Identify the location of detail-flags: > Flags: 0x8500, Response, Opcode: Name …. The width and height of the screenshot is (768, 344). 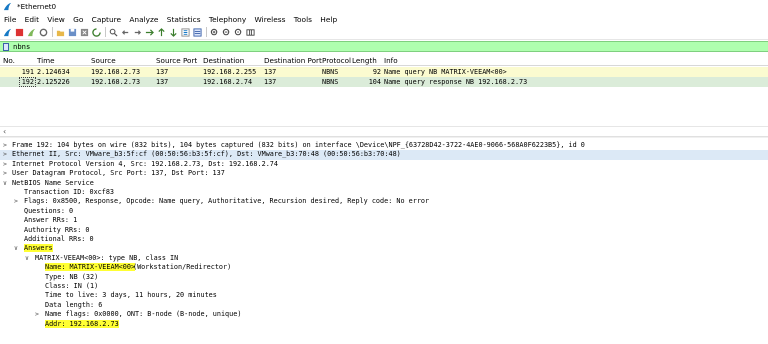
(384, 201).